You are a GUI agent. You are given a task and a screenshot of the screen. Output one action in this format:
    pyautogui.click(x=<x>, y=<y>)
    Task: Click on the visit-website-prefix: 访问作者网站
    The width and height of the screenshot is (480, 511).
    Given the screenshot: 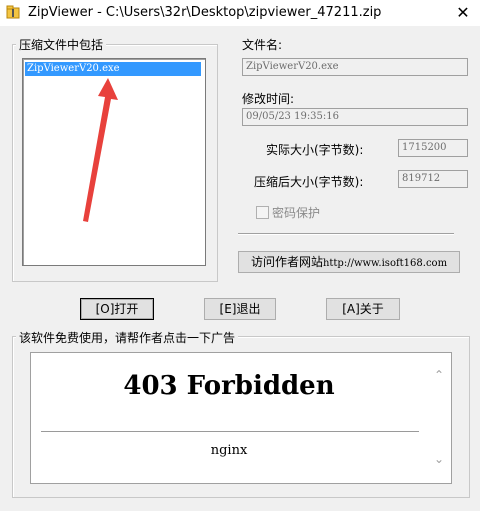 What is the action you would take?
    pyautogui.click(x=286, y=262)
    